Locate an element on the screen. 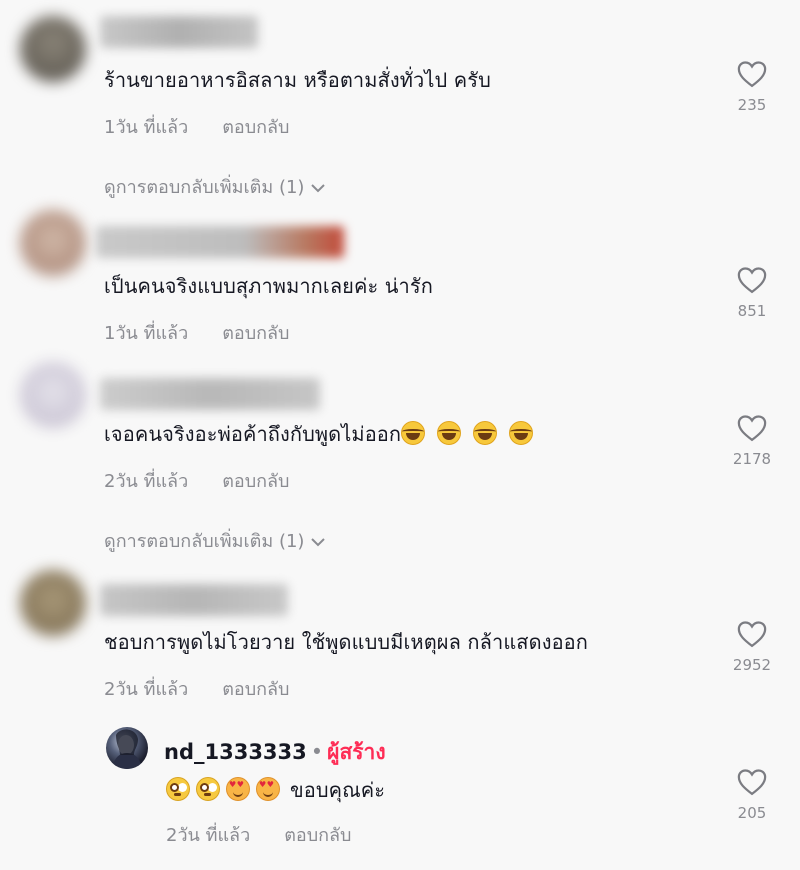 This screenshot has width=800, height=870. comment-text-content: เจอคนจริงอะพ่อค้าถึงกับพูดไม่ออก is located at coordinates (253, 434).